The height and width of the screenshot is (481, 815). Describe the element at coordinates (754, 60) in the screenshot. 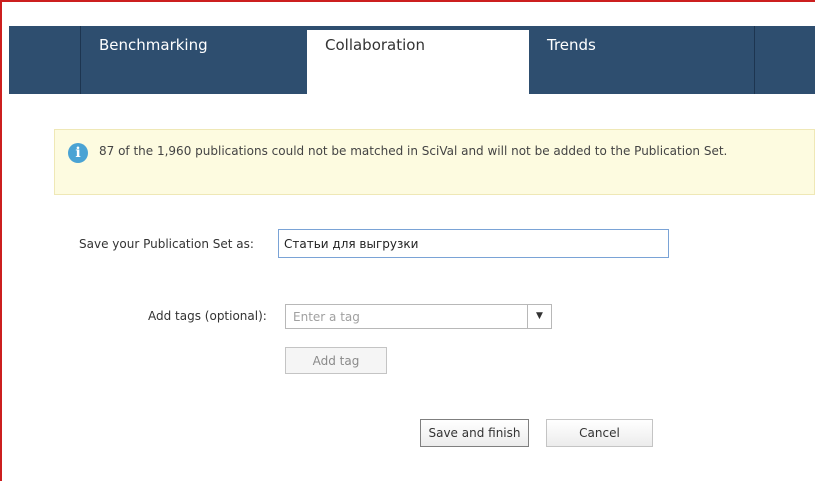

I see `tab-divider` at that location.